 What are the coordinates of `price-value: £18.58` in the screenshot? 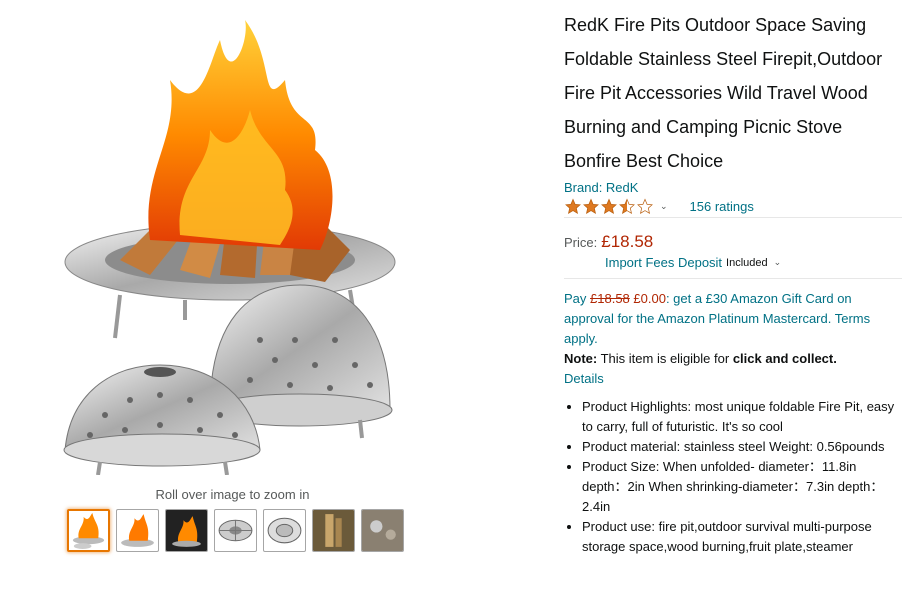 It's located at (627, 241).